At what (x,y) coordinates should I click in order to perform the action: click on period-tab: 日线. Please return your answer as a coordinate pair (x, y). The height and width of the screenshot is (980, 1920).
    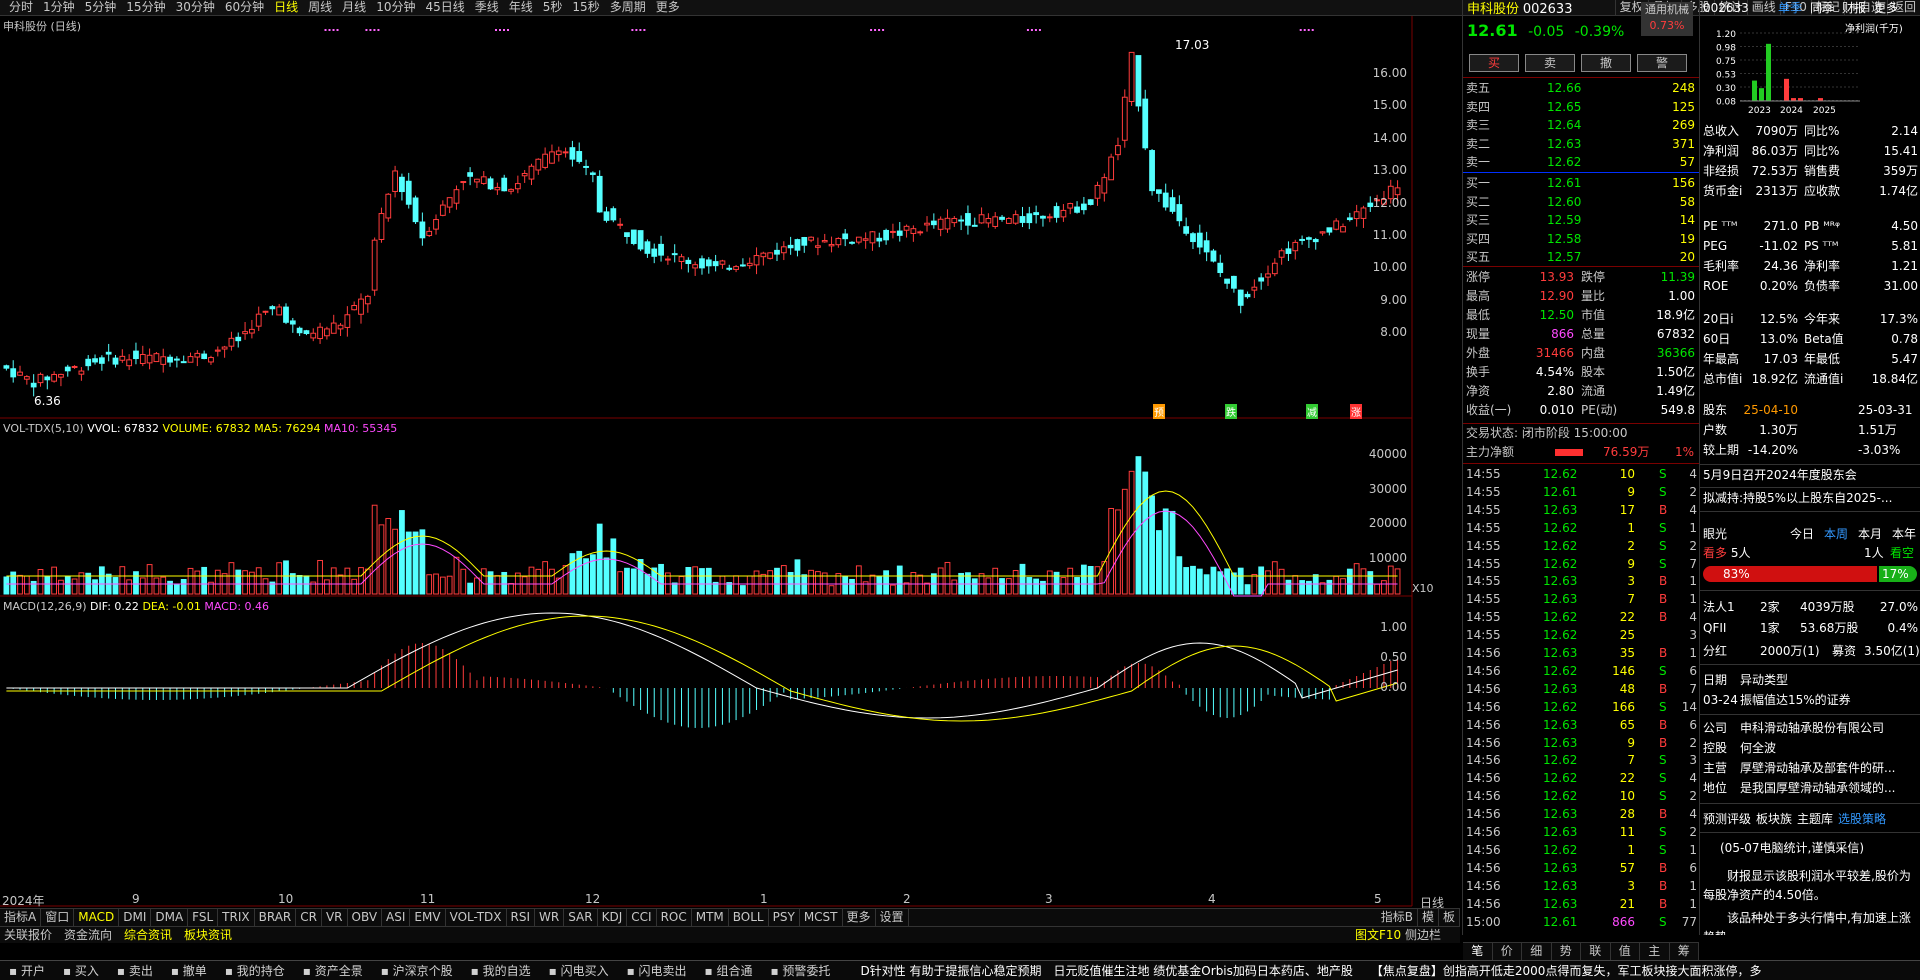
    Looking at the image, I should click on (286, 7).